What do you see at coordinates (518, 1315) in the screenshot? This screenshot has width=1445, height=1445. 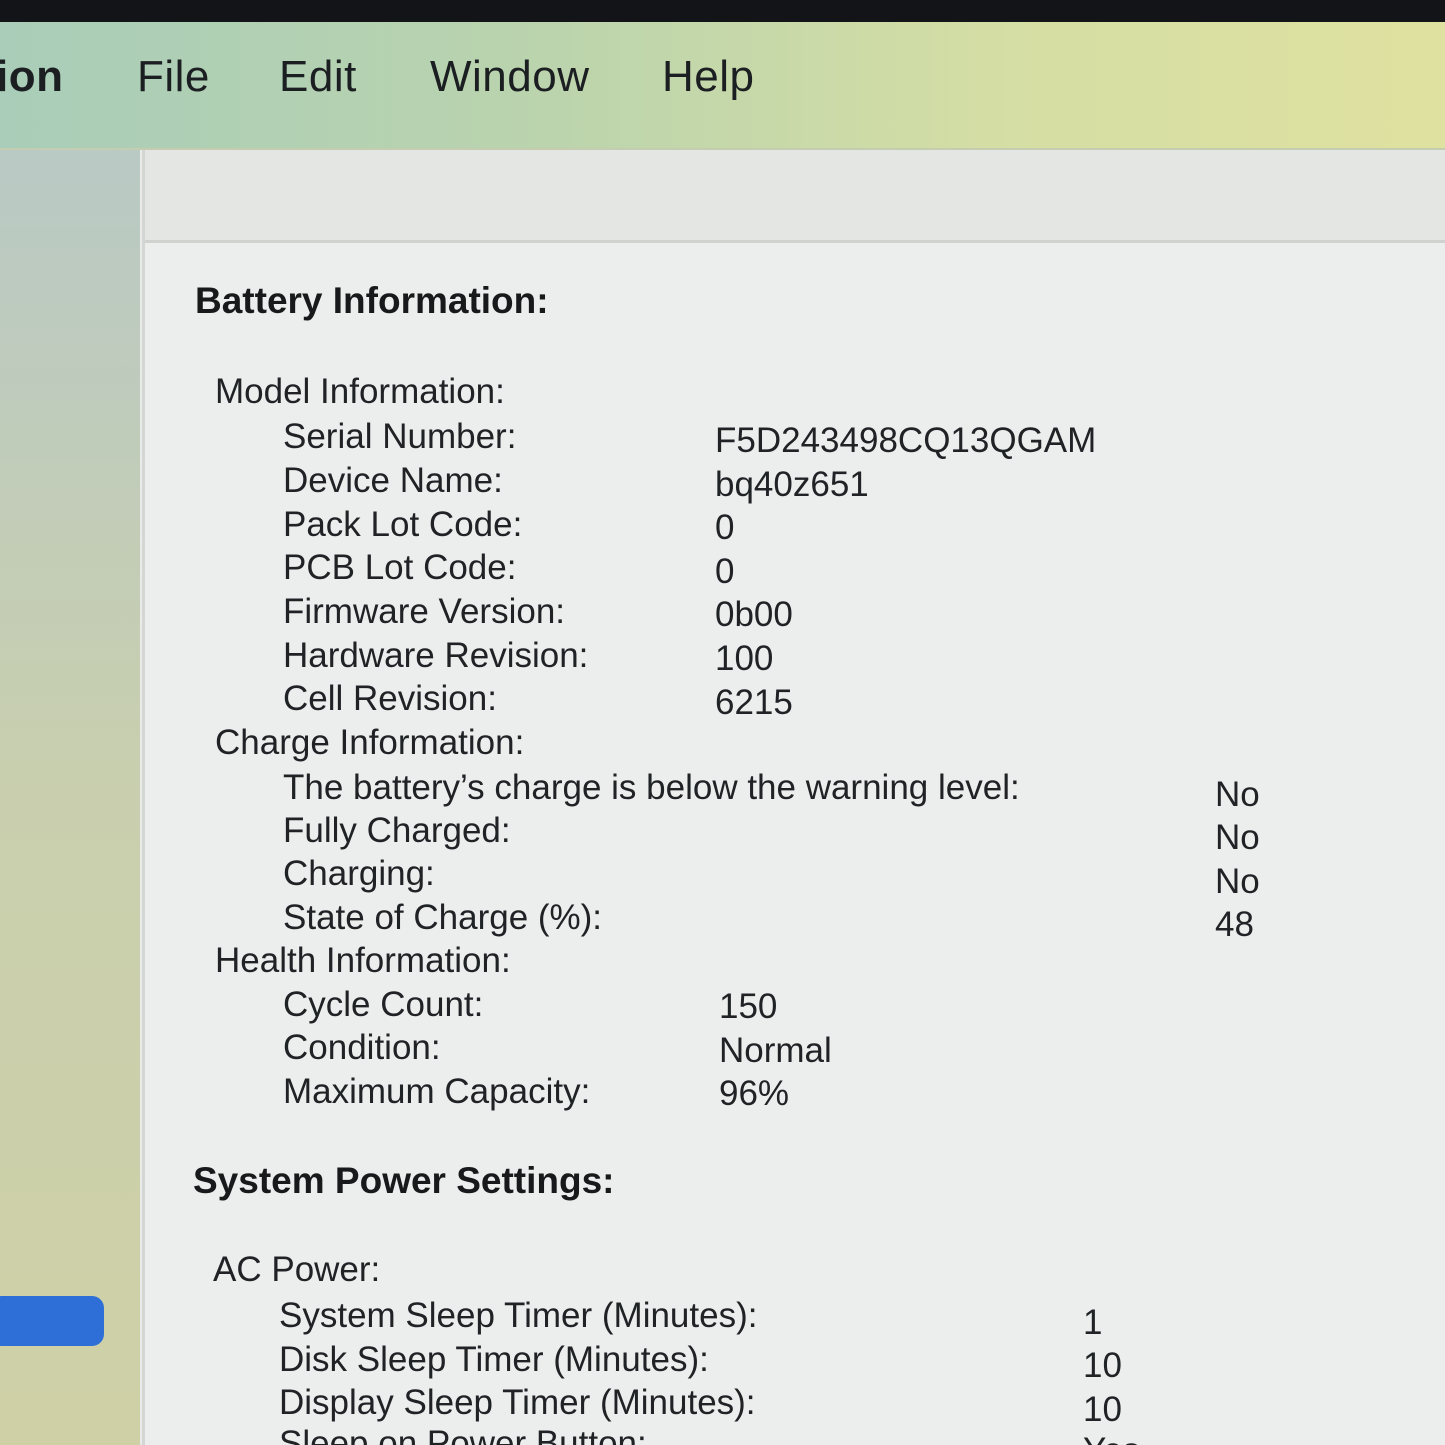 I see `system-sleep-timer-label: System Sleep Timer (Minutes):` at bounding box center [518, 1315].